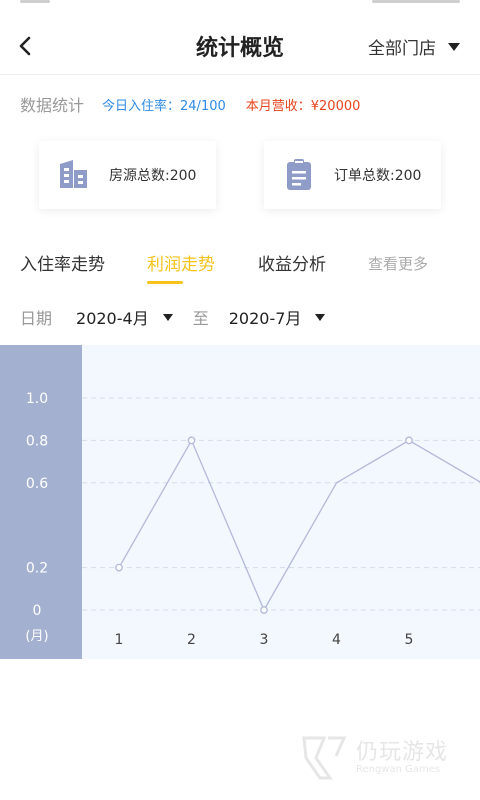 The width and height of the screenshot is (480, 800). What do you see at coordinates (240, 270) in the screenshot?
I see `trend-tabs: 入住率走势 利润走势 收益分析 查看更多` at bounding box center [240, 270].